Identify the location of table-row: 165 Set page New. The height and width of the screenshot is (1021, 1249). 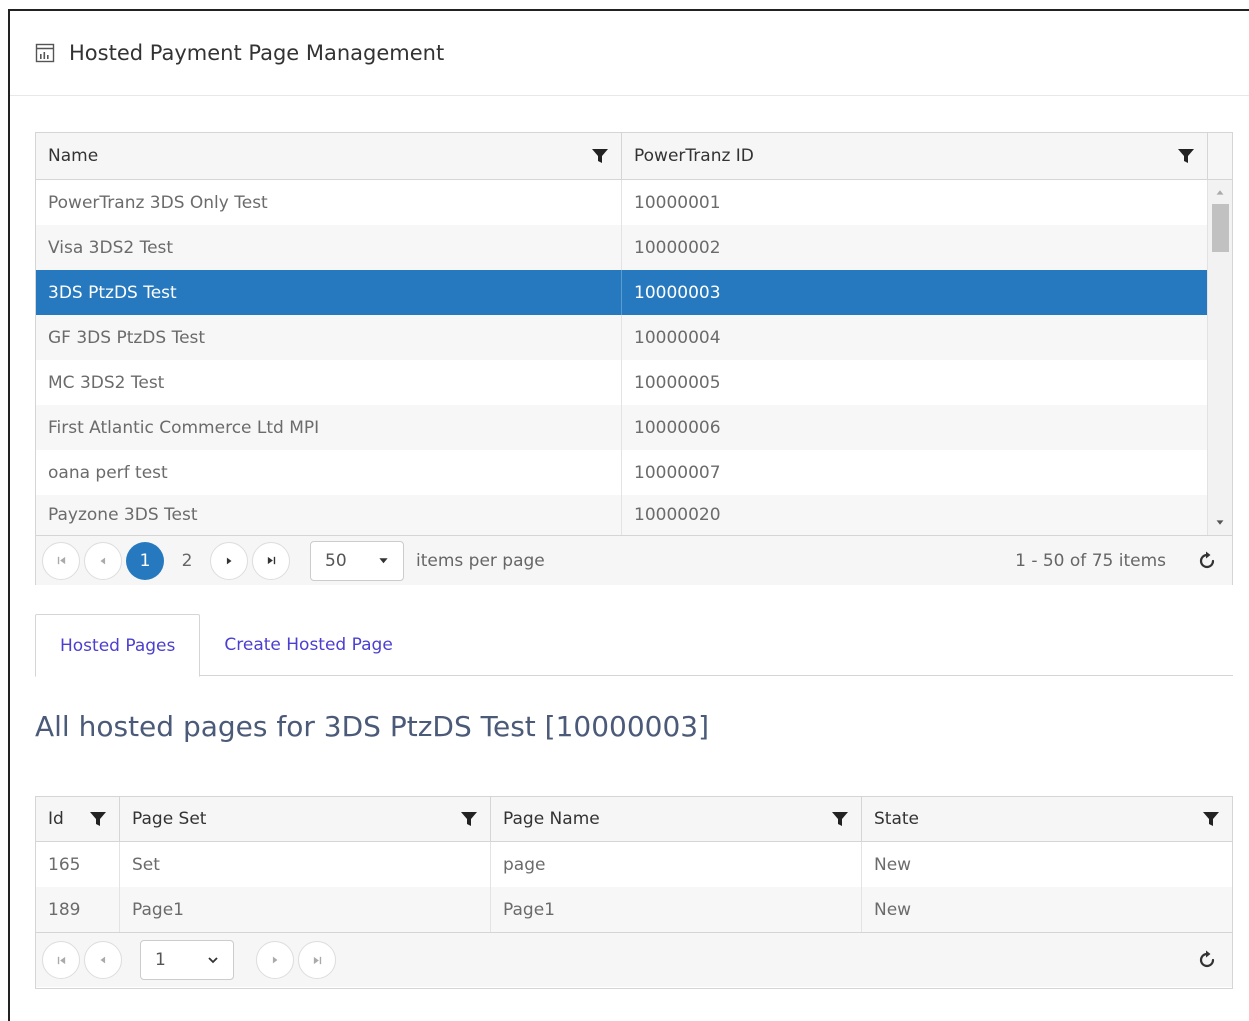
(634, 864).